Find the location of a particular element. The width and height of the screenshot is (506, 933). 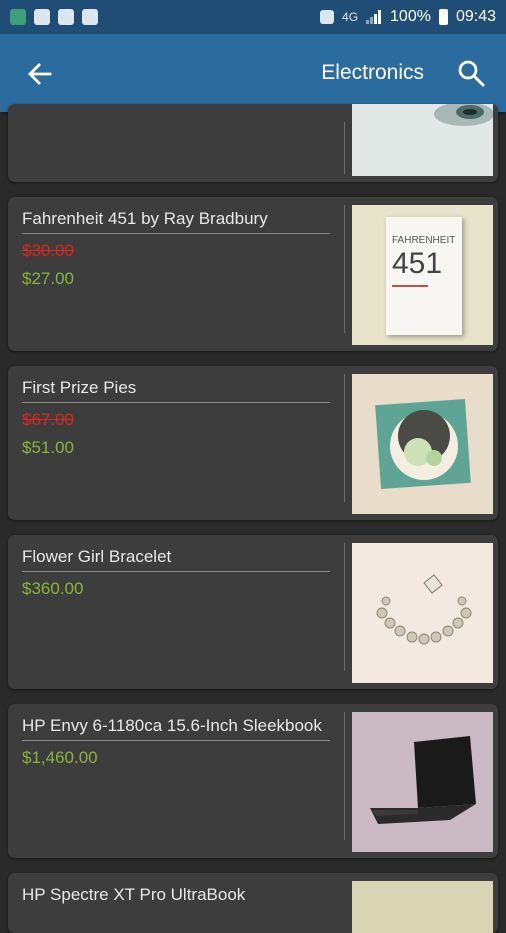

shield-icon is located at coordinates (66, 17).